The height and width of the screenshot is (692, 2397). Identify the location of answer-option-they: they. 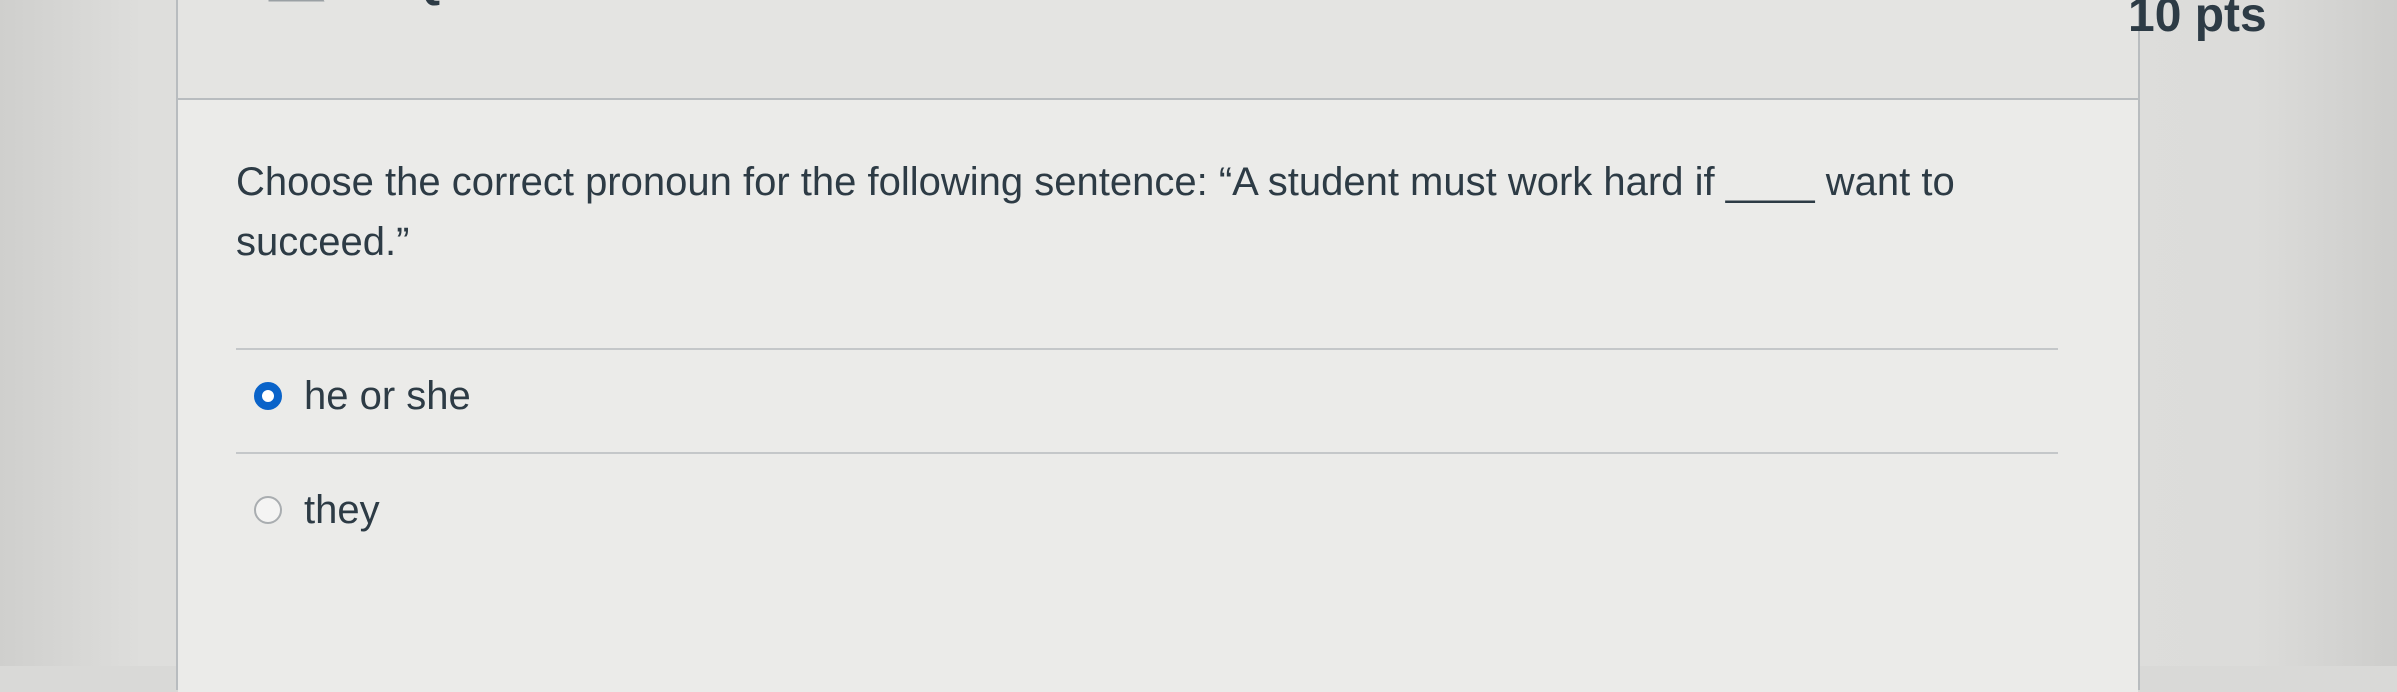
(317, 510).